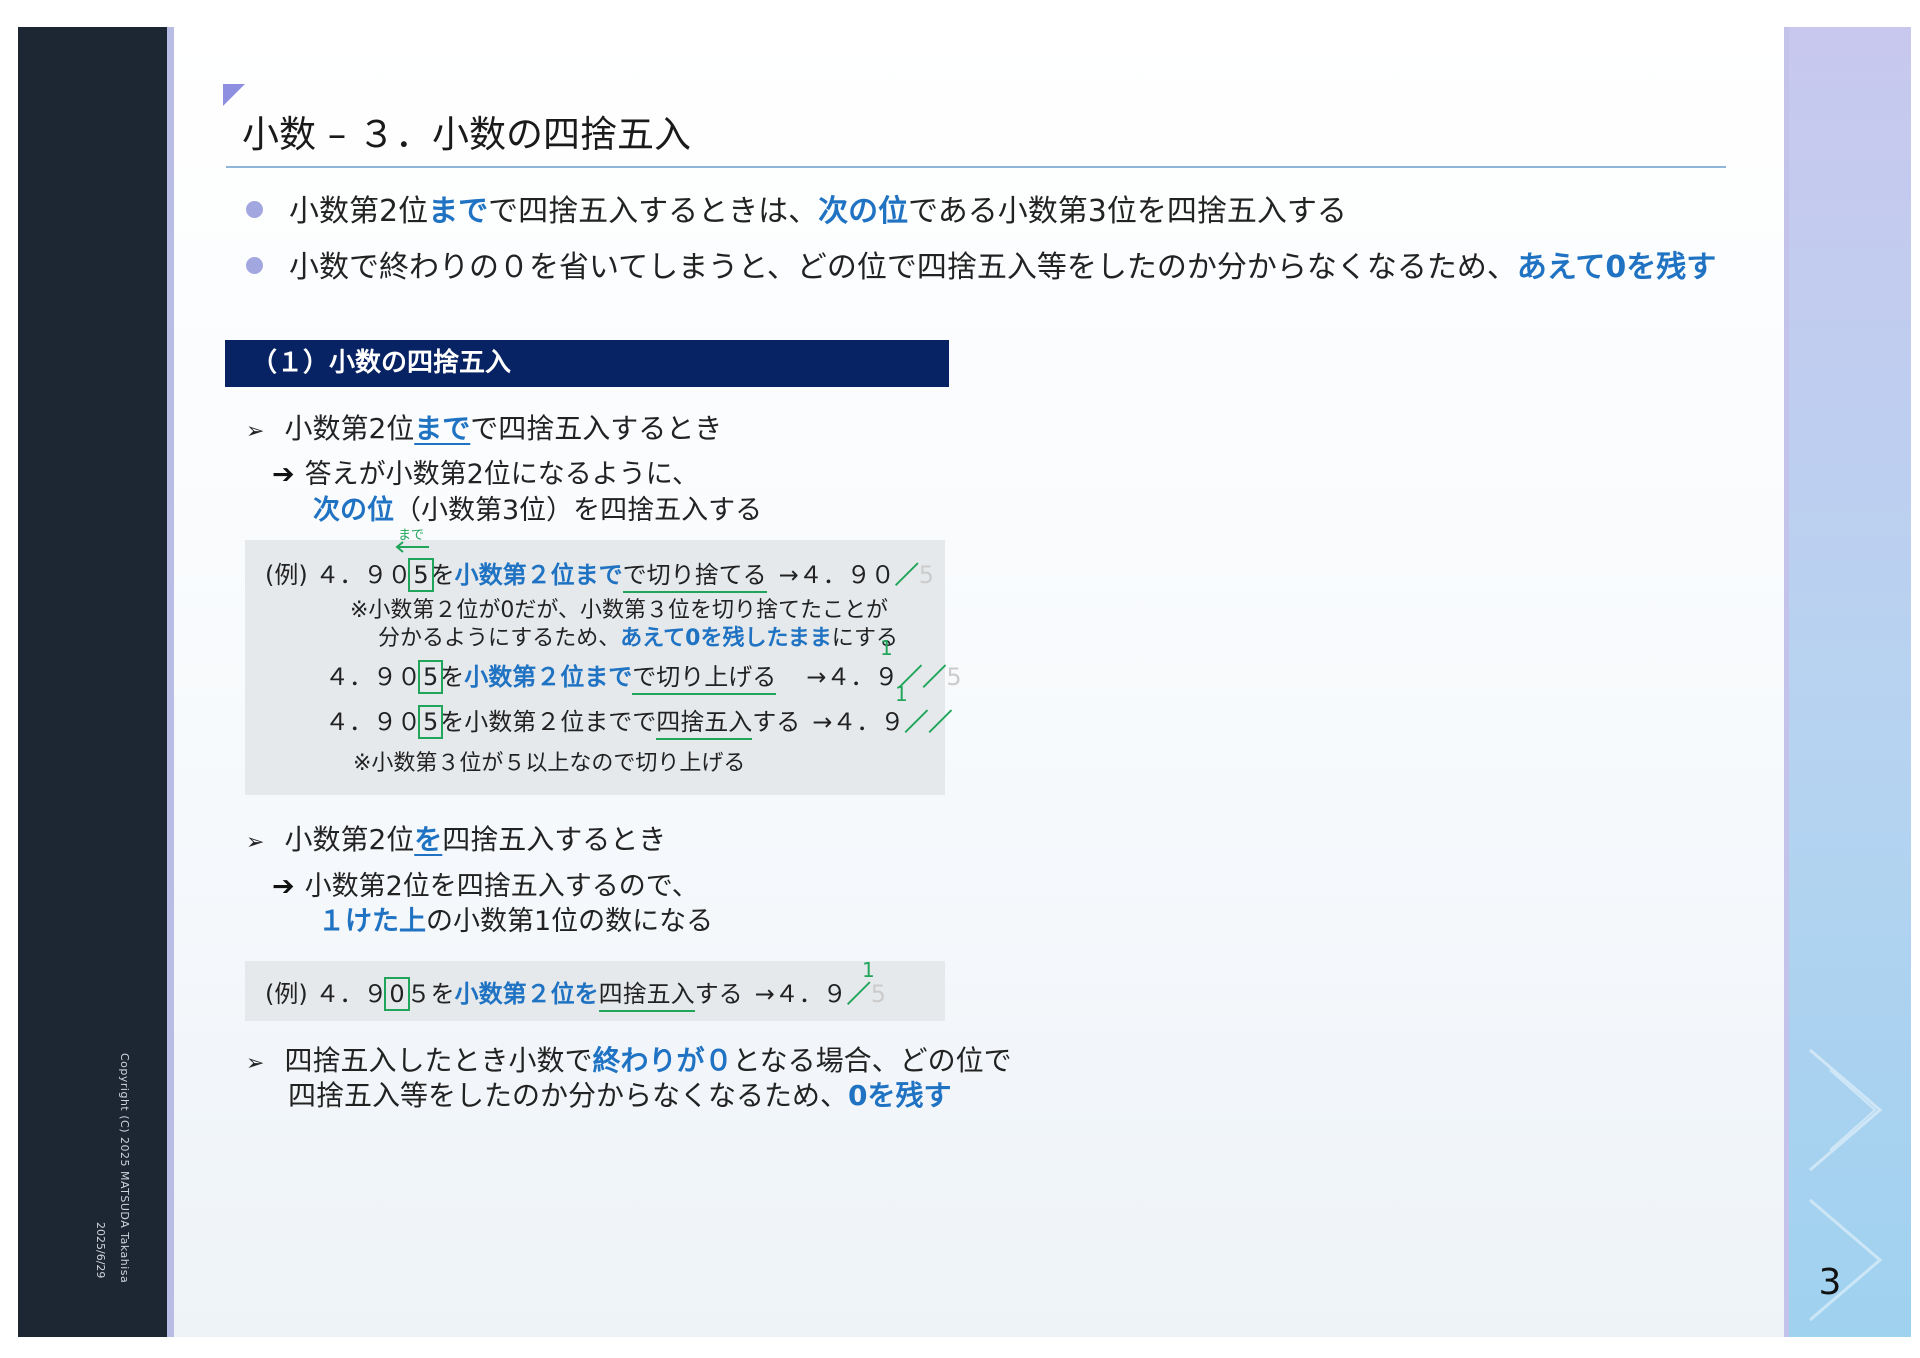  I want to click on sub-item-cont: １けた上の小数第1位の数になる, so click(516, 921).